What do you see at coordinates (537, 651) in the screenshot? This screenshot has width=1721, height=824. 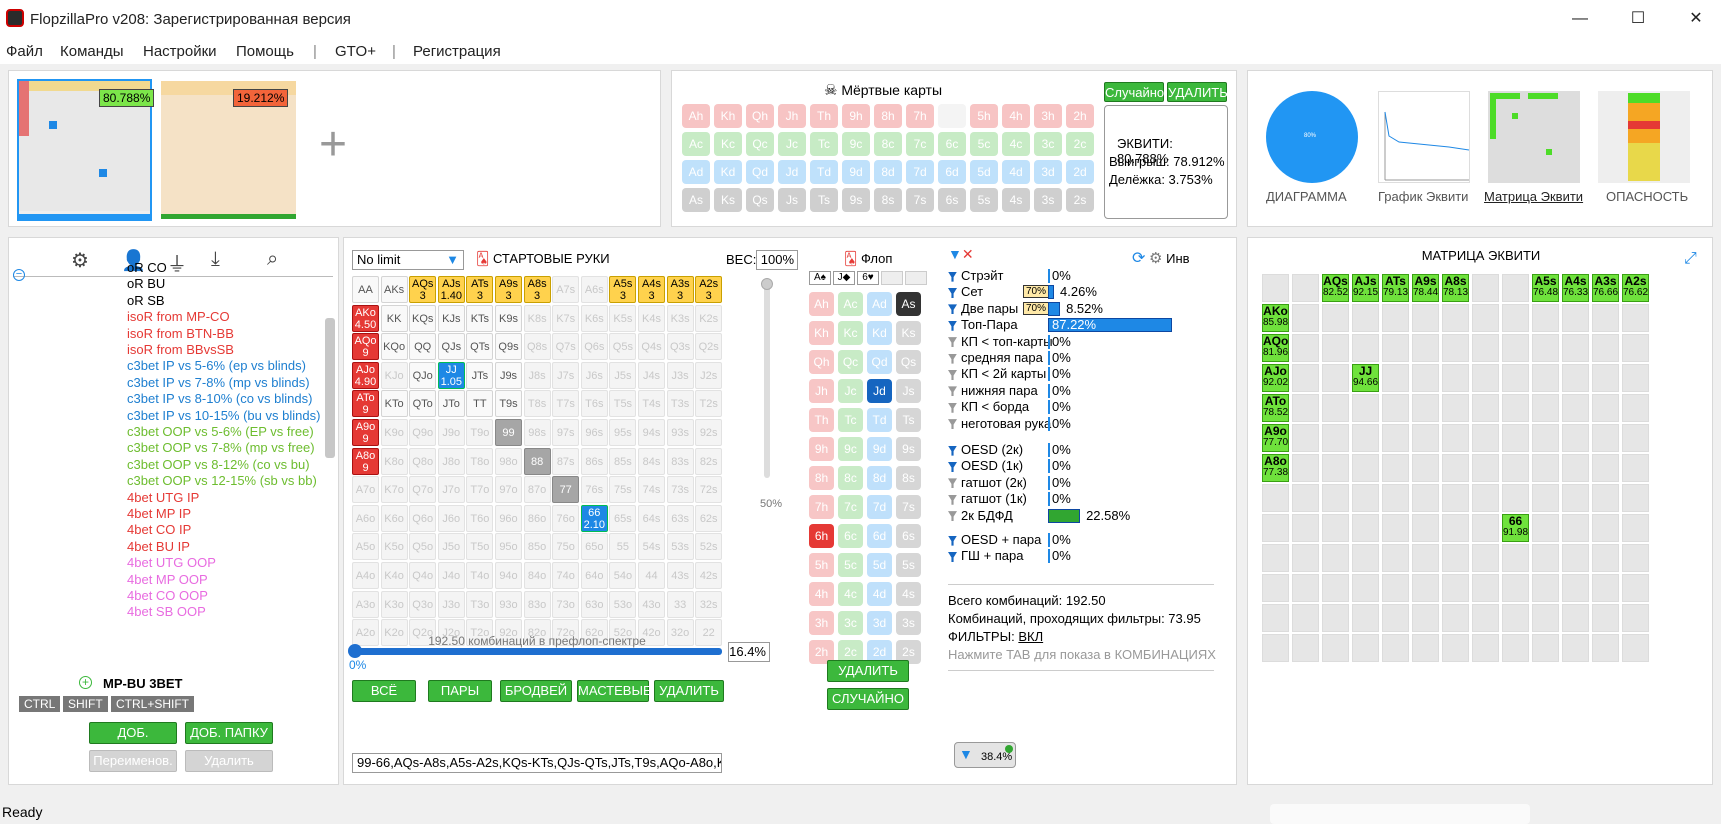 I see `prefop-slider` at bounding box center [537, 651].